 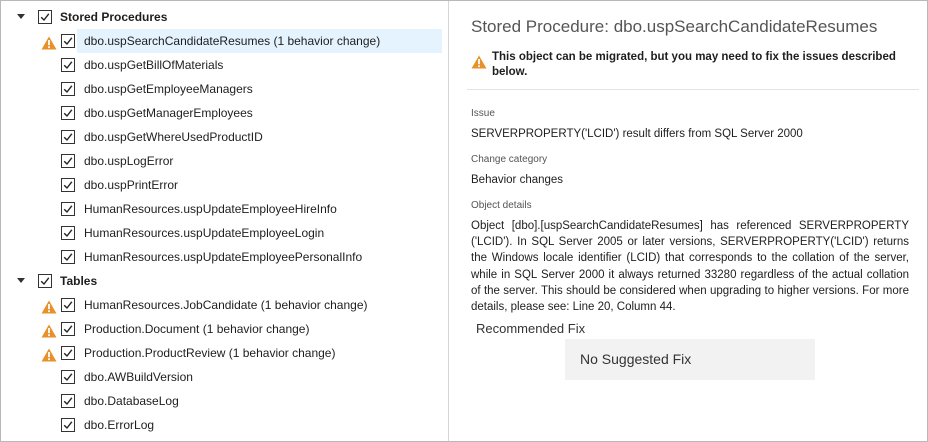 What do you see at coordinates (483, 113) in the screenshot?
I see `issue-label: Issue` at bounding box center [483, 113].